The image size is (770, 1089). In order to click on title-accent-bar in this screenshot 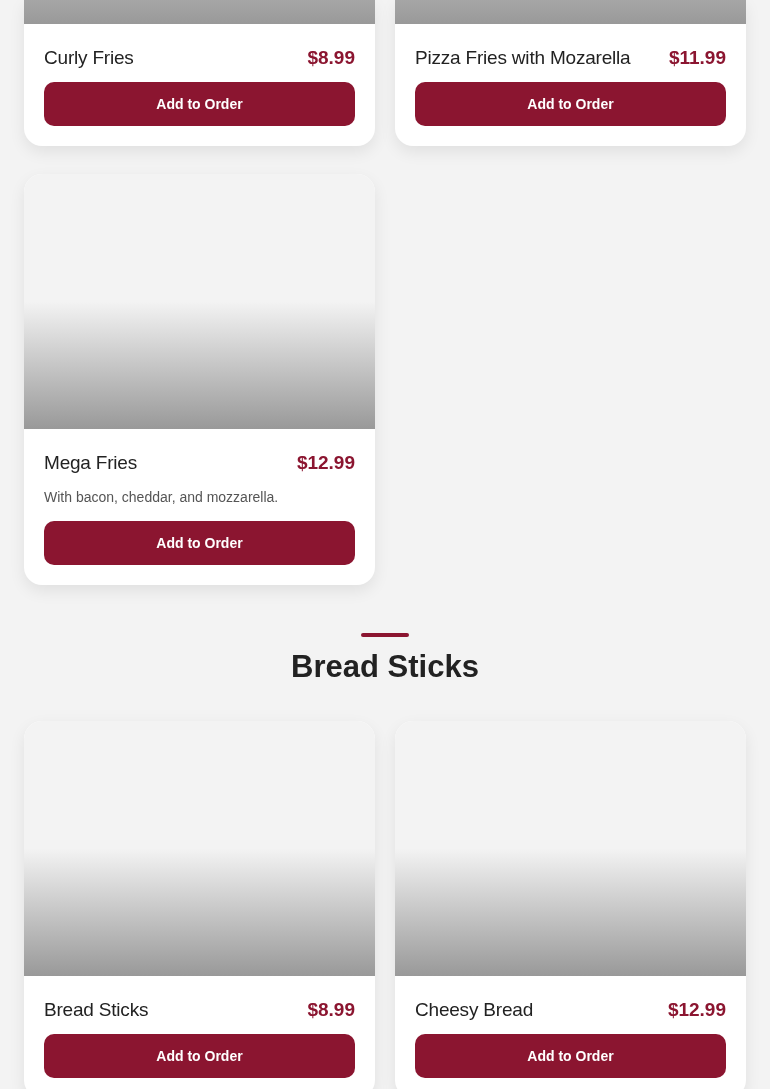, I will do `click(385, 635)`.